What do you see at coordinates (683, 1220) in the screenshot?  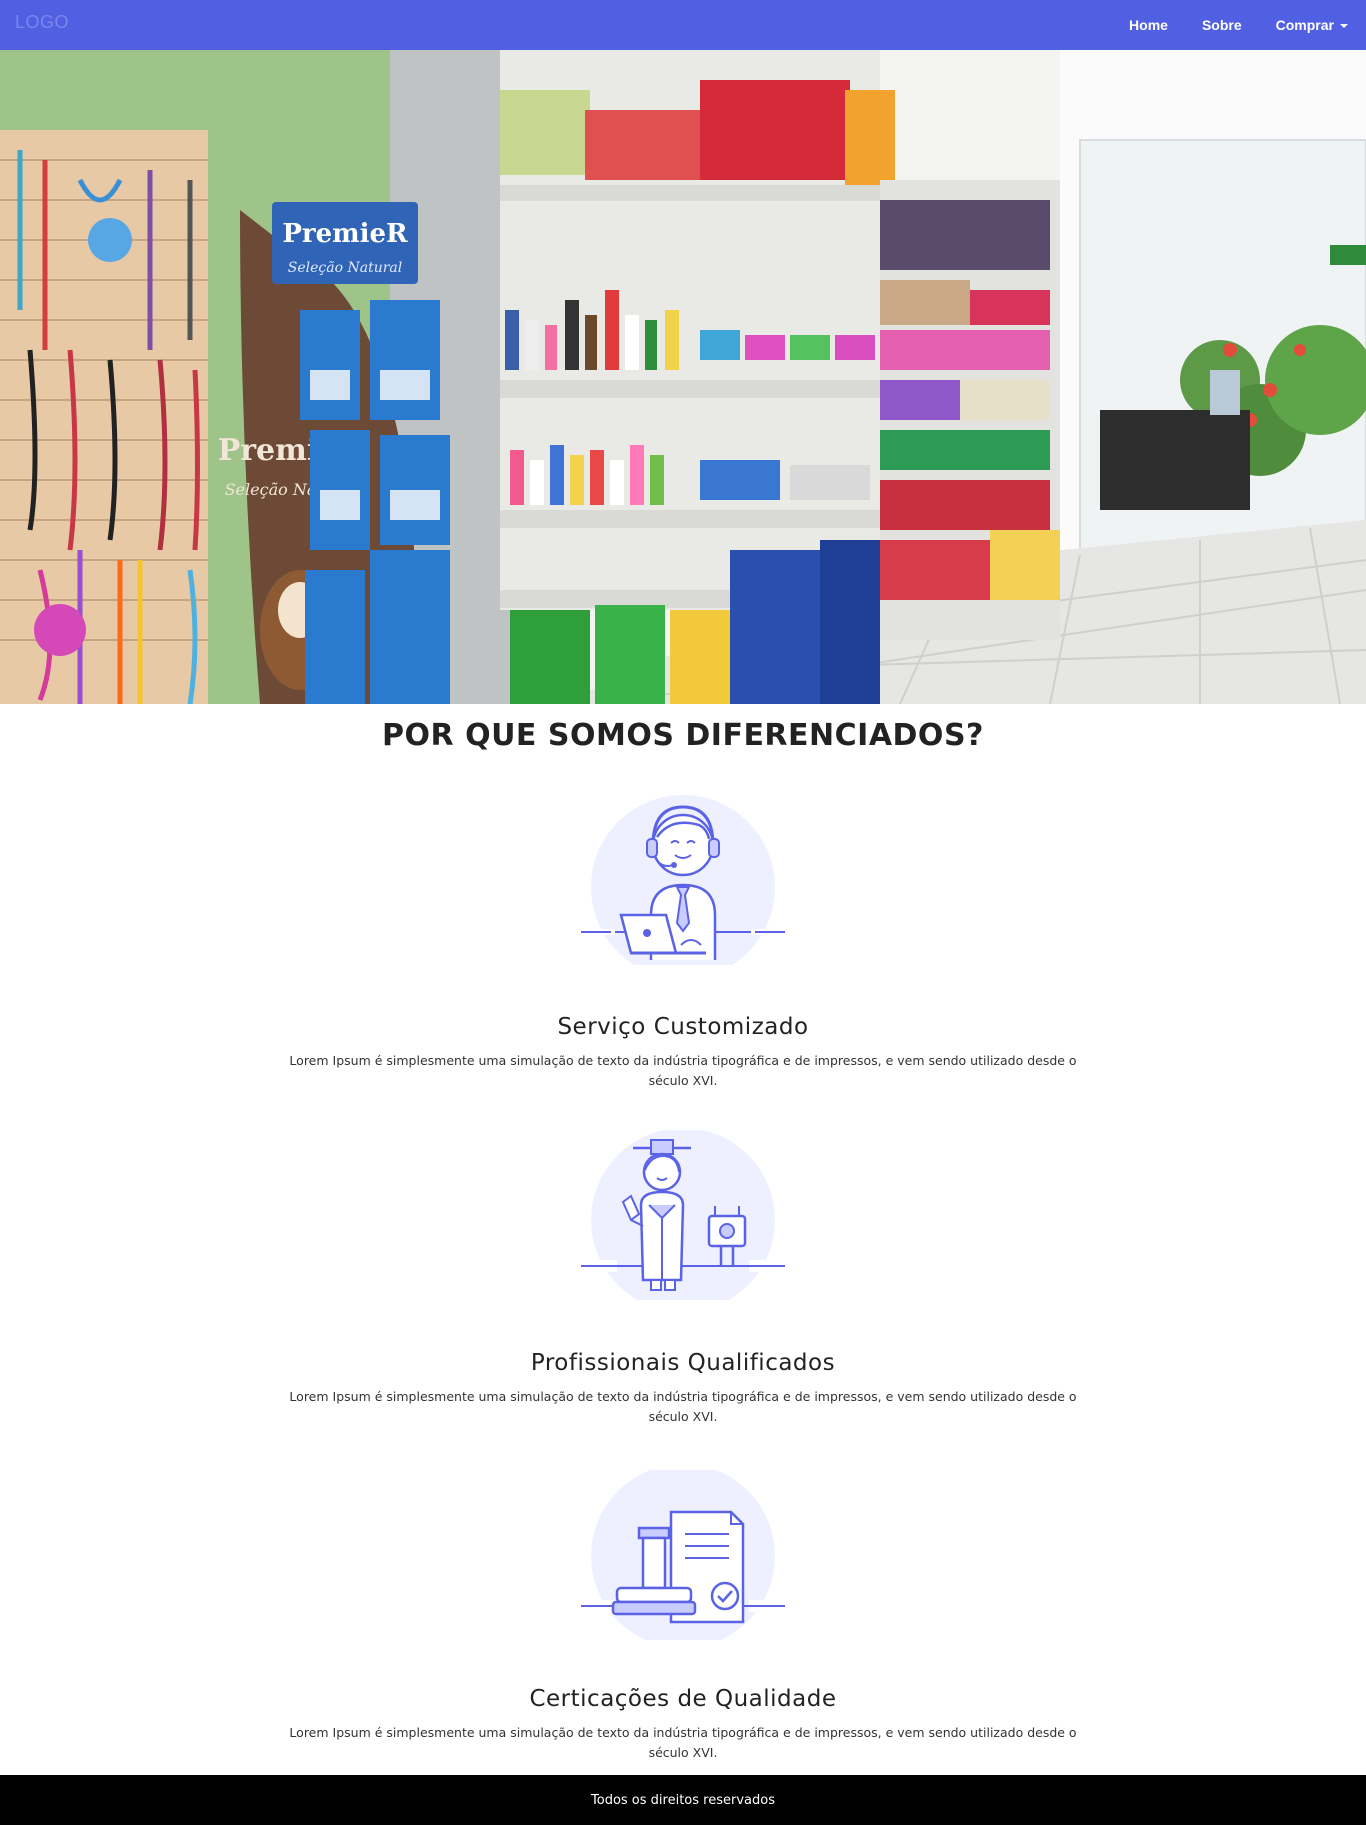 I see `graduate-professional-icon` at bounding box center [683, 1220].